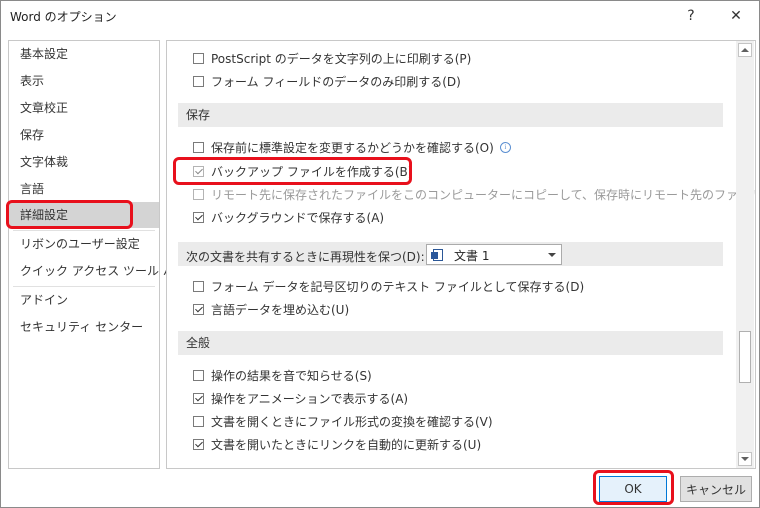 This screenshot has height=508, width=760. Describe the element at coordinates (437, 255) in the screenshot. I see `word-document-icon` at that location.